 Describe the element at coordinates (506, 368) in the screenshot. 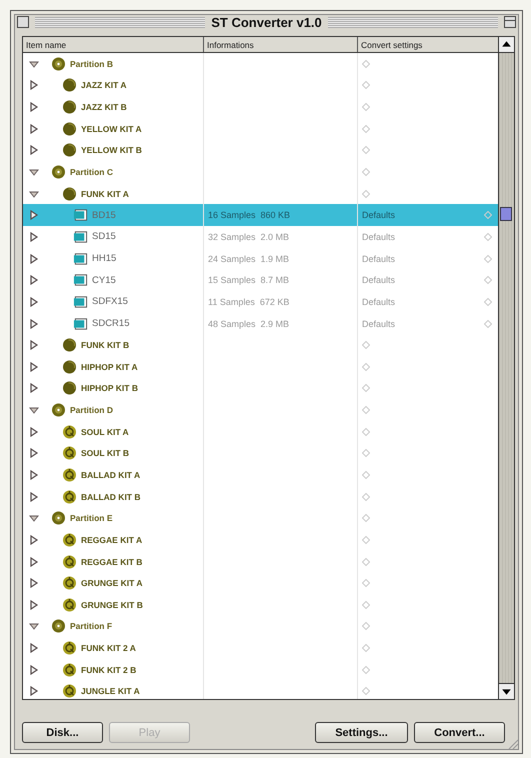

I see `scrollbar` at that location.